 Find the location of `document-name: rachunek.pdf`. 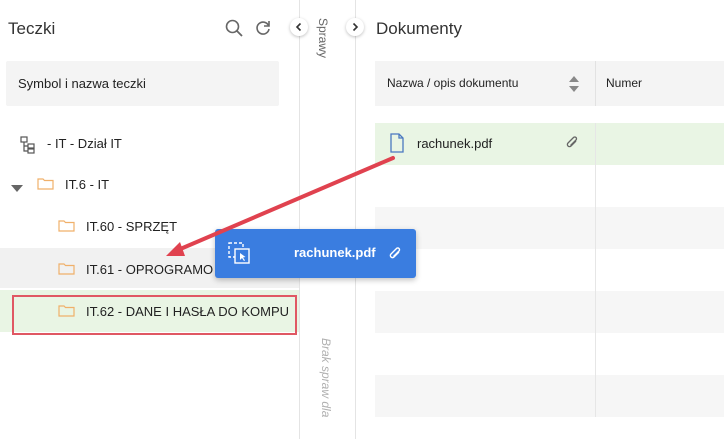

document-name: rachunek.pdf is located at coordinates (455, 143).